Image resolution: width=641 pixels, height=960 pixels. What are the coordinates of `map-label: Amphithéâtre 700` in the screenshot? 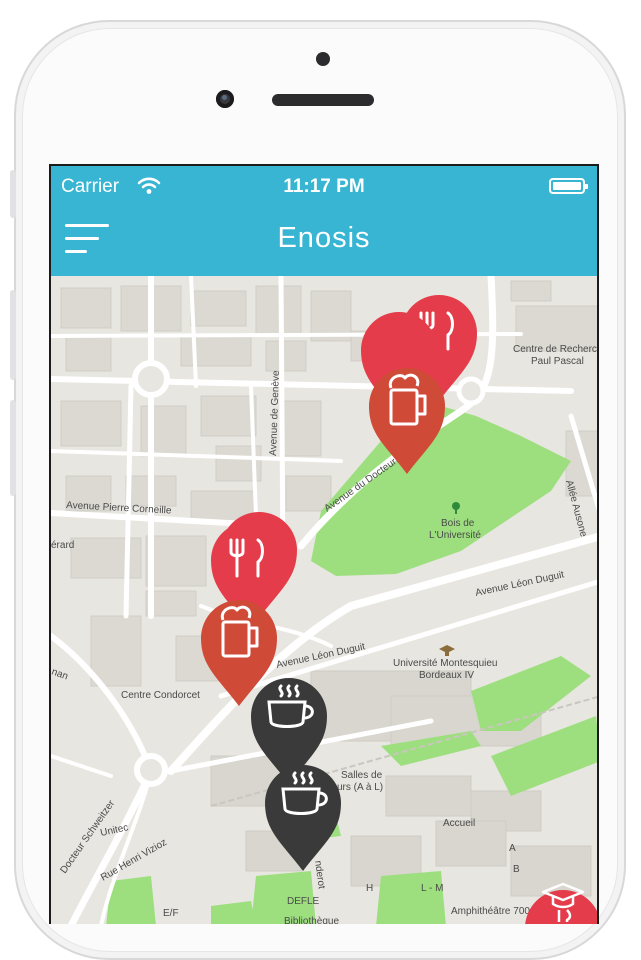 It's located at (490, 911).